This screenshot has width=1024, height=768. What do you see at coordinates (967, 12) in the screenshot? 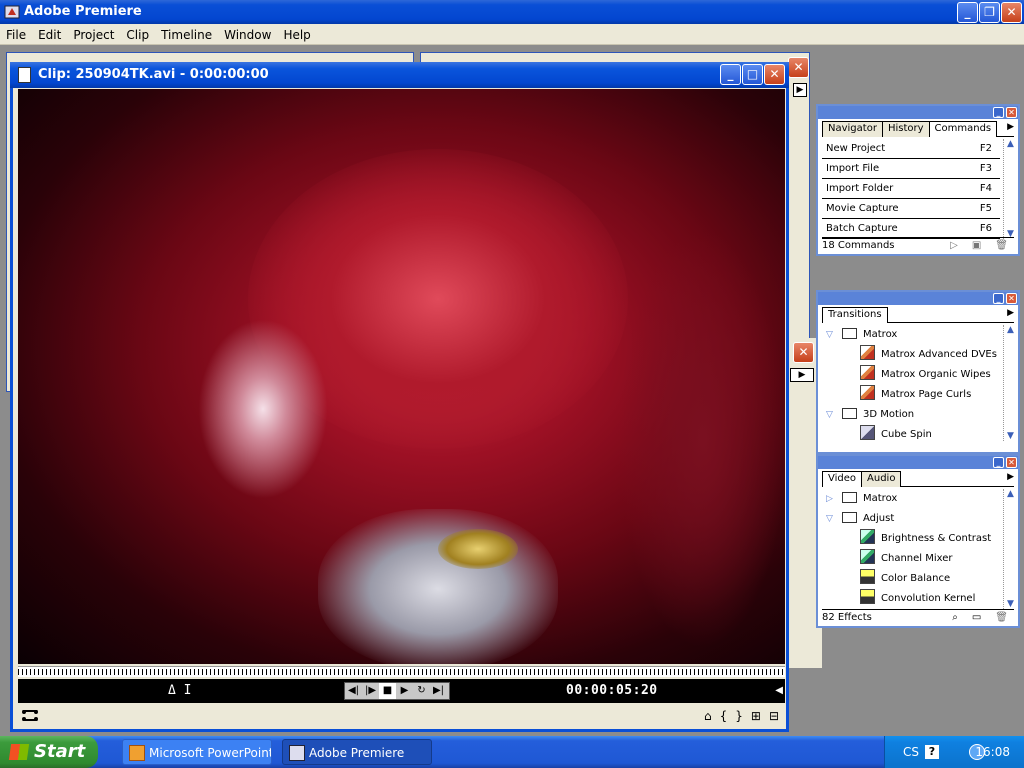
I see `minimize-button: _` at bounding box center [967, 12].